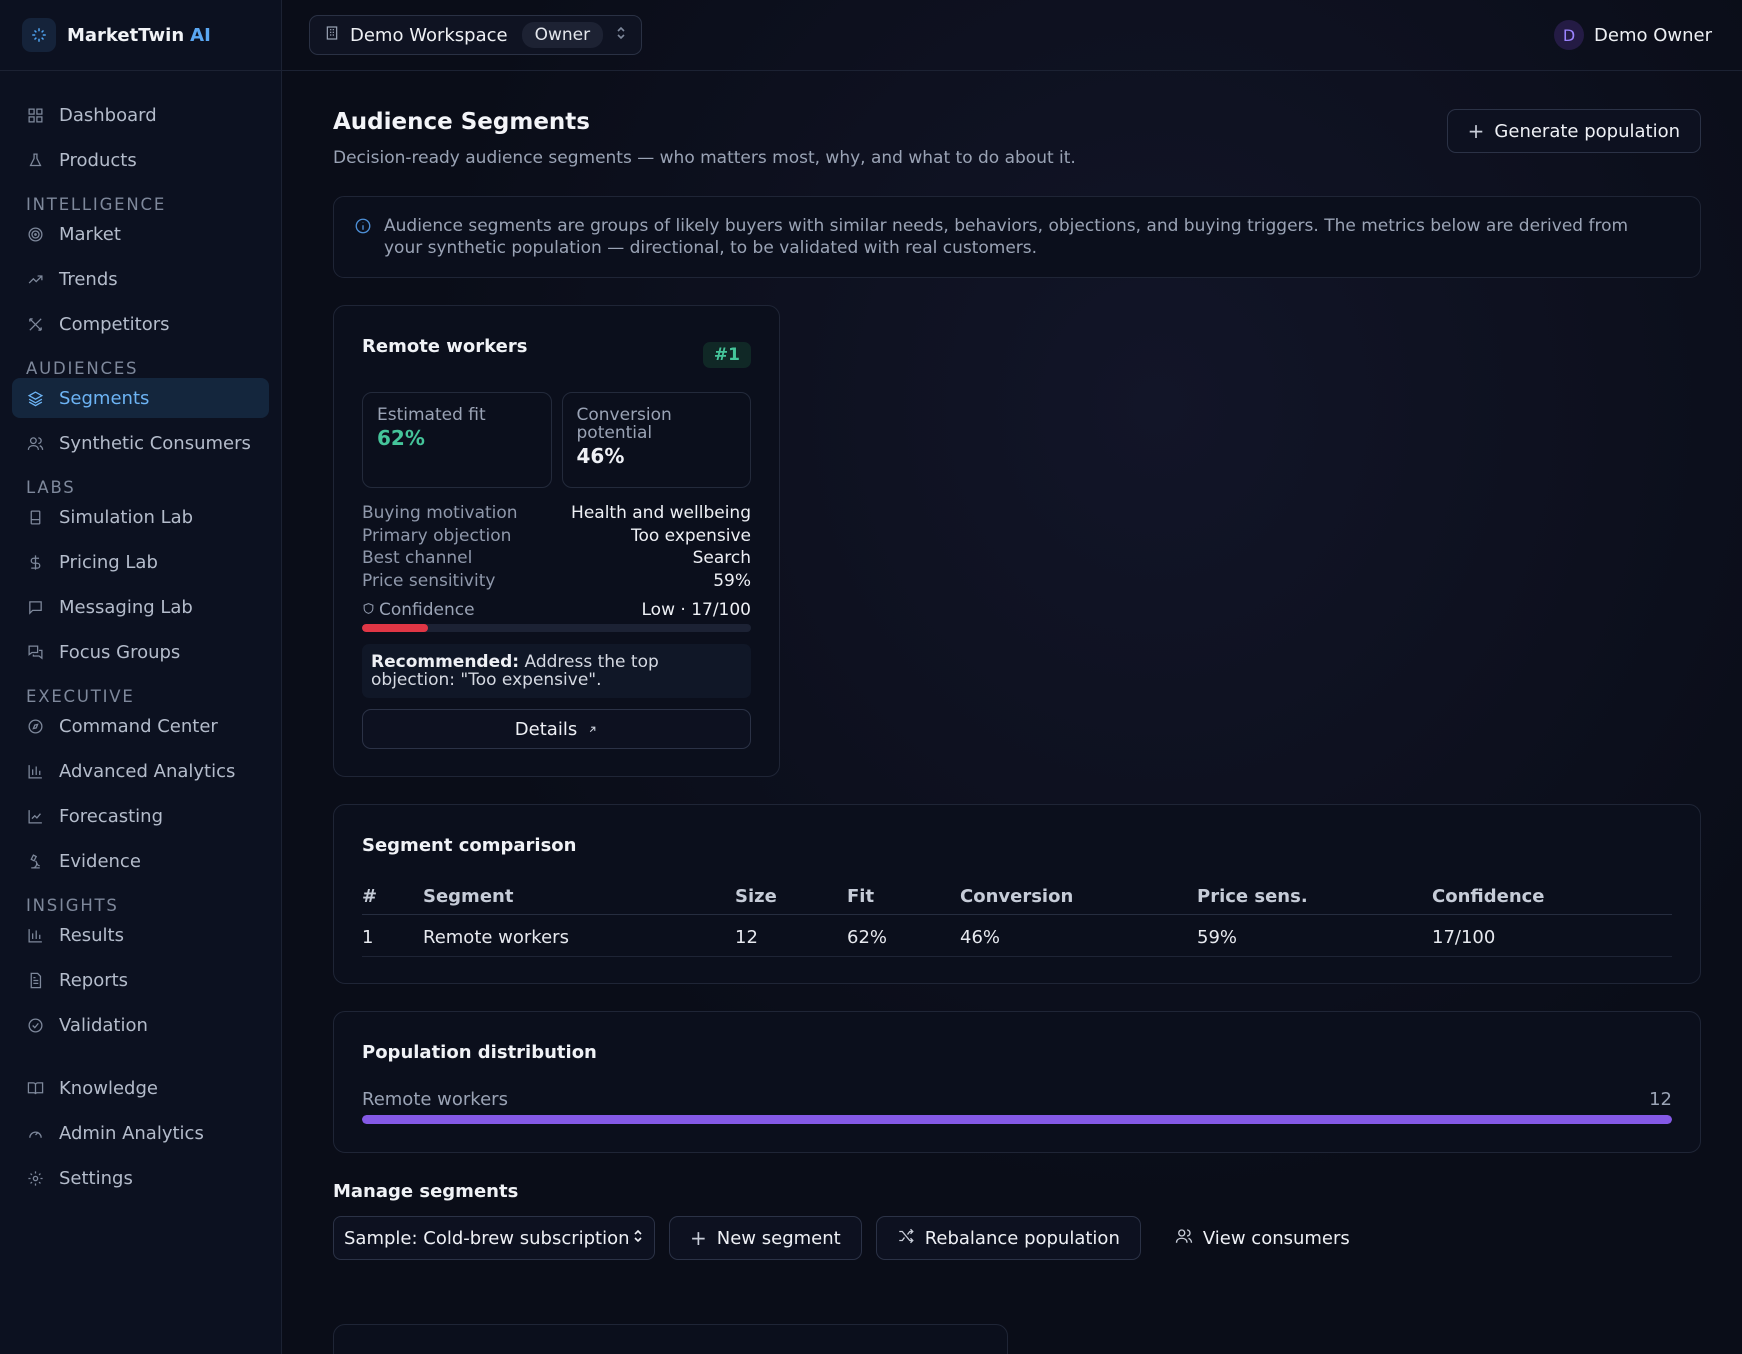 This screenshot has width=1742, height=1354. I want to click on sidebar-item-command-center: Command Center, so click(140, 726).